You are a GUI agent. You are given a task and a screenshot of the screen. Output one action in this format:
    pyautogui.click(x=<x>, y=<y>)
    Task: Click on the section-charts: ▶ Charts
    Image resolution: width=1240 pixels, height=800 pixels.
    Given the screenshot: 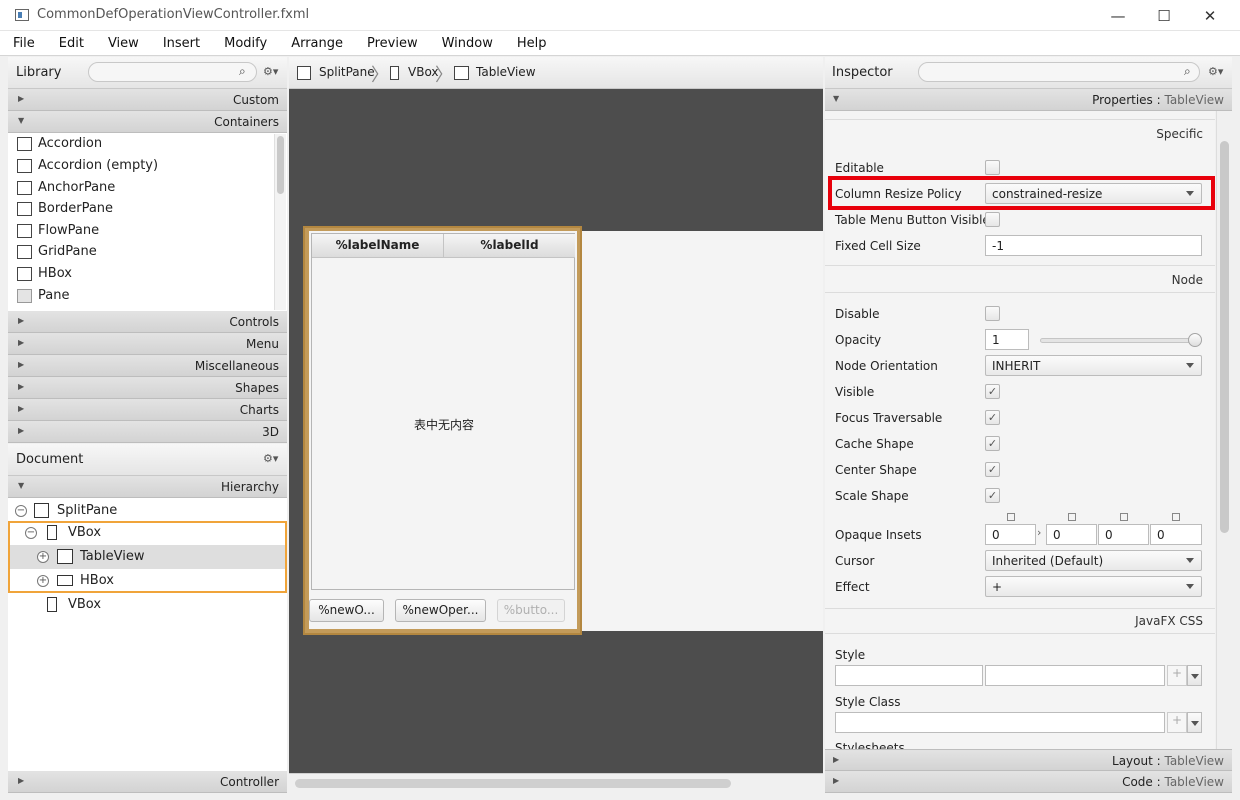 What is the action you would take?
    pyautogui.click(x=147, y=410)
    